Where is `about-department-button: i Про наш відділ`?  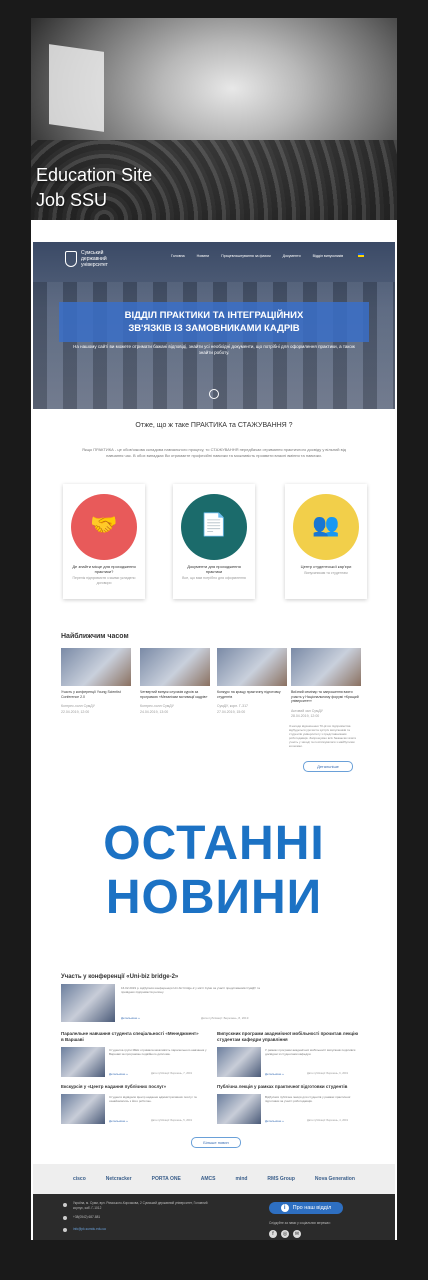 about-department-button: i Про наш відділ is located at coordinates (306, 1208).